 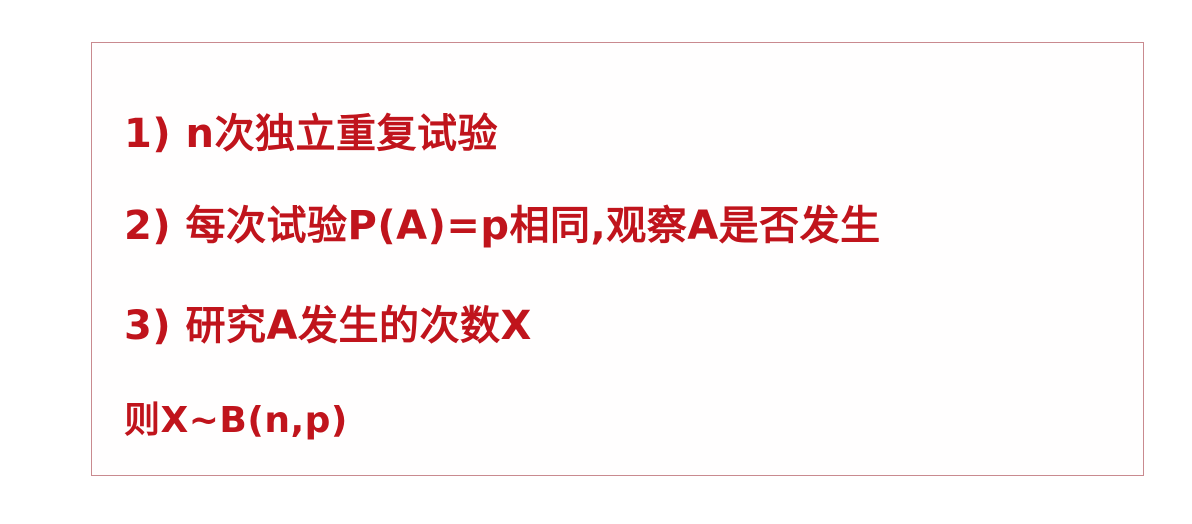 What do you see at coordinates (236, 420) in the screenshot?
I see `conclusion-line: 则X~B(n,p)` at bounding box center [236, 420].